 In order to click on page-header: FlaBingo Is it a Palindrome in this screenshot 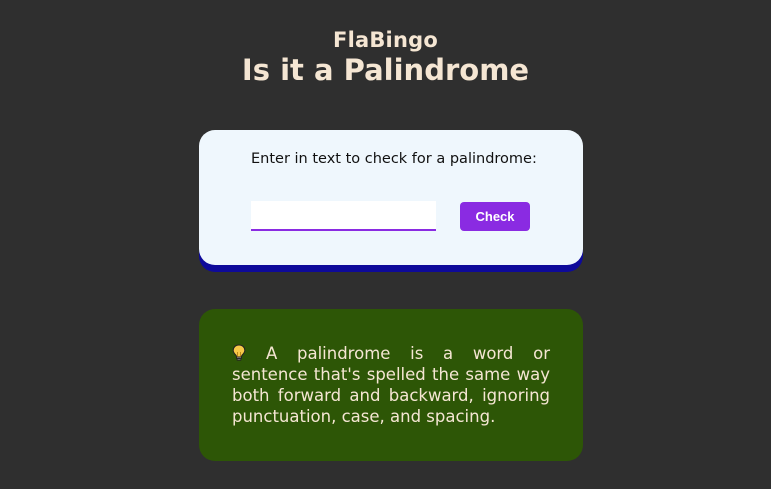, I will do `click(385, 58)`.